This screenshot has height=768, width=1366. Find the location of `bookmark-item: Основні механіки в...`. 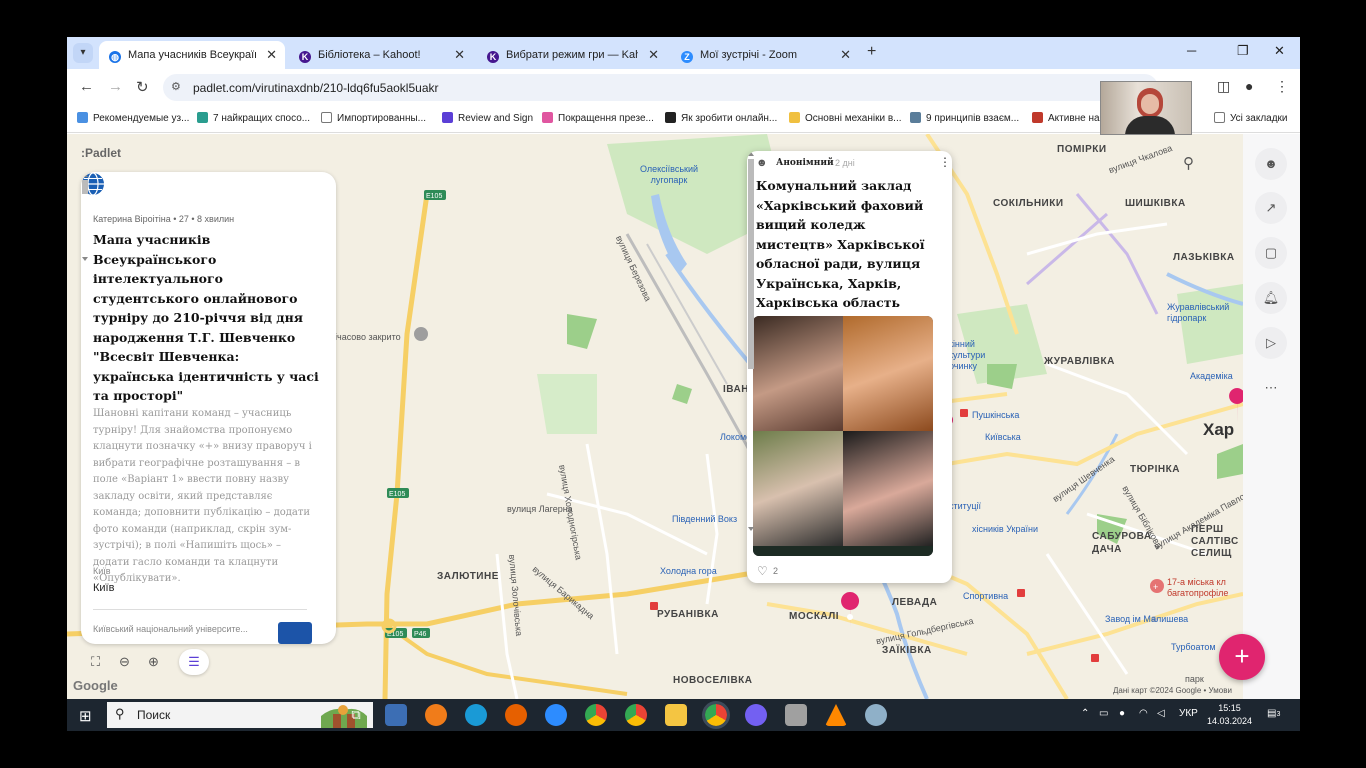

bookmark-item: Основні механіки в... is located at coordinates (845, 118).